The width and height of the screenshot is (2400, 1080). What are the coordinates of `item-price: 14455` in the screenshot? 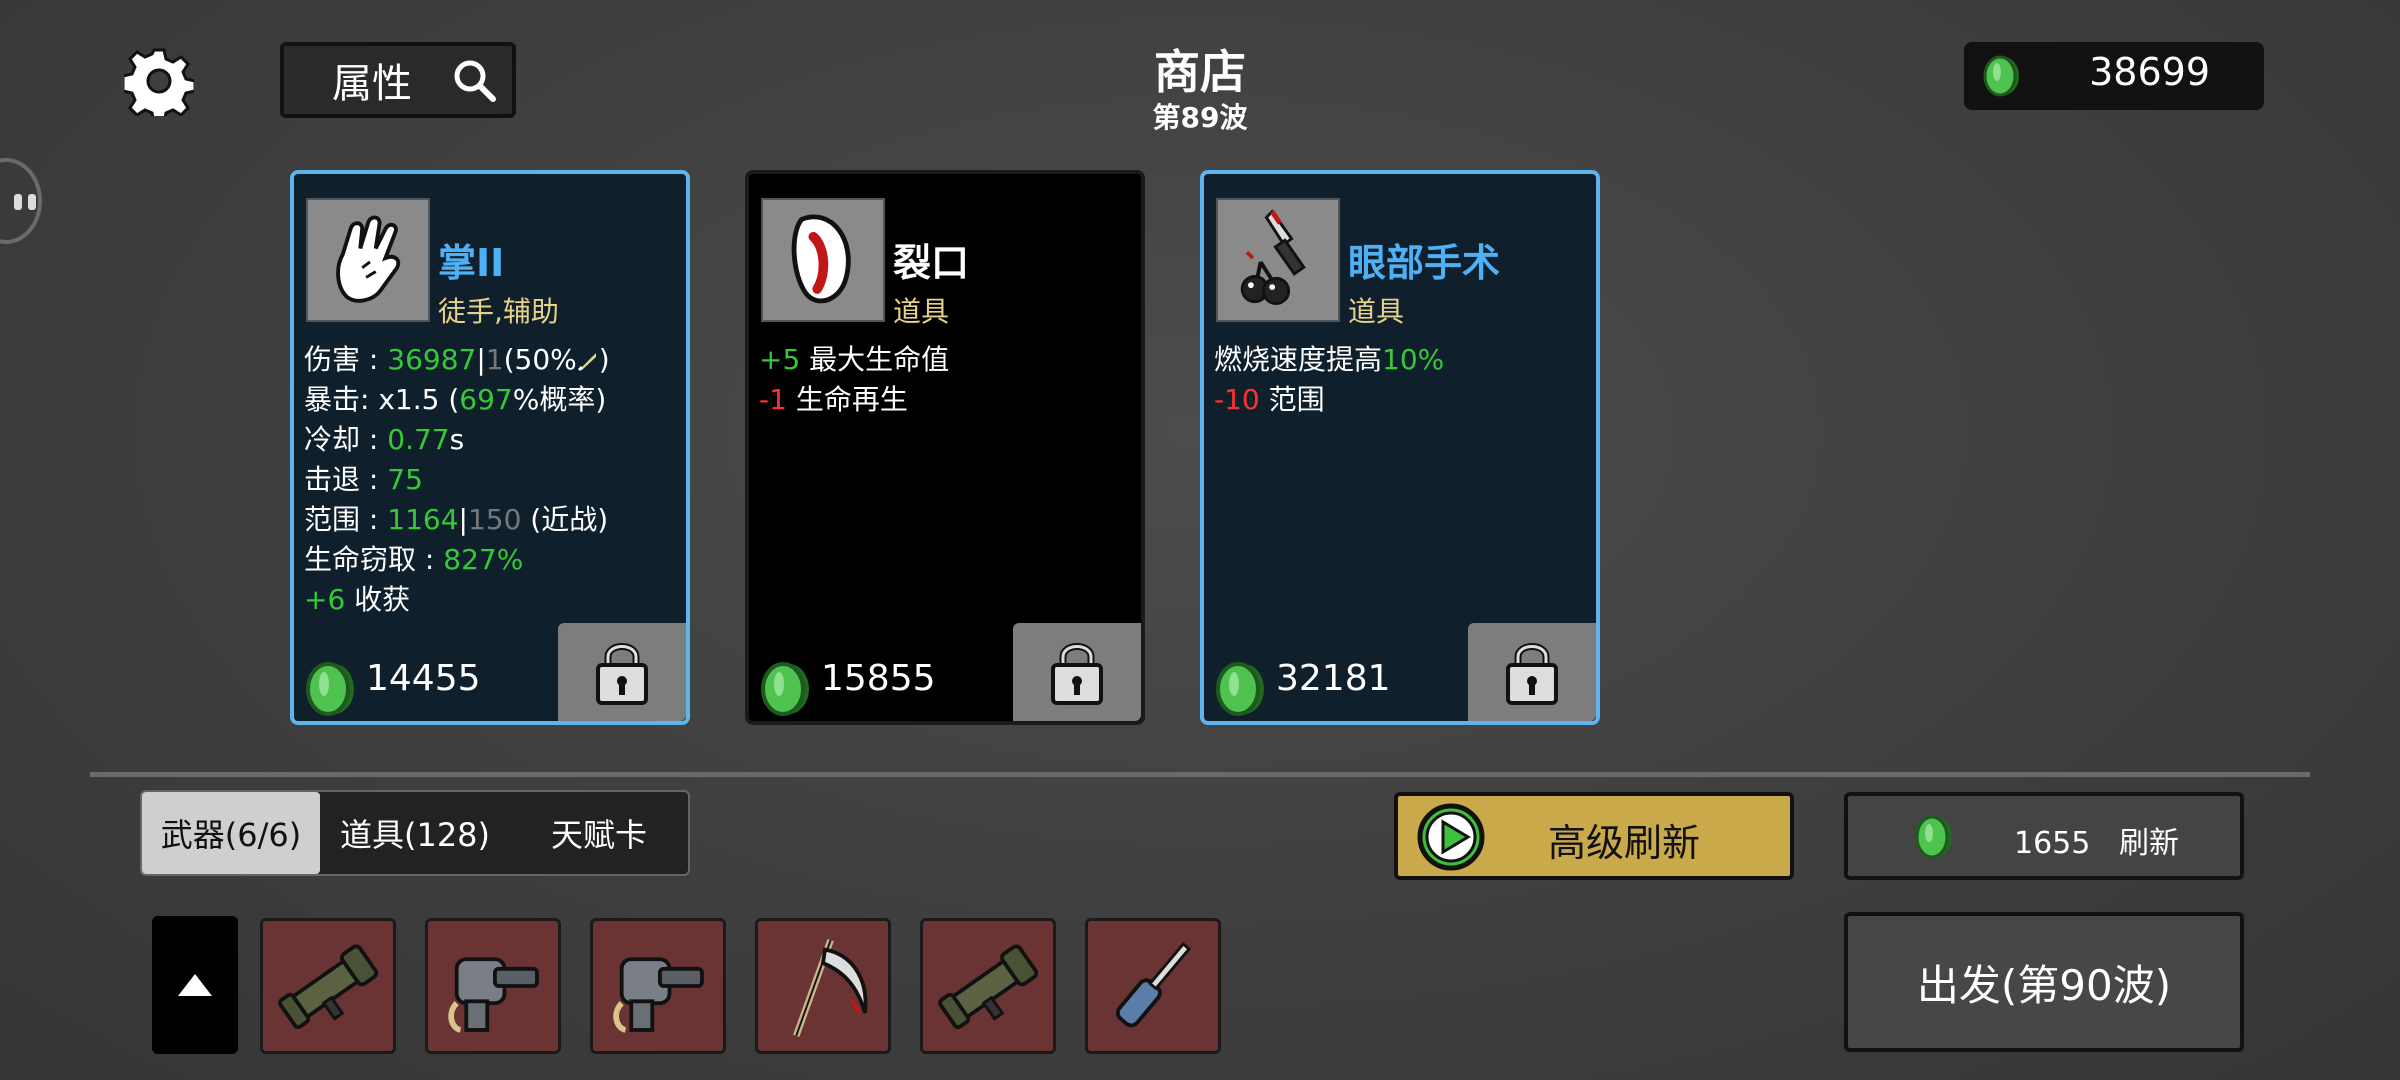 It's located at (423, 678).